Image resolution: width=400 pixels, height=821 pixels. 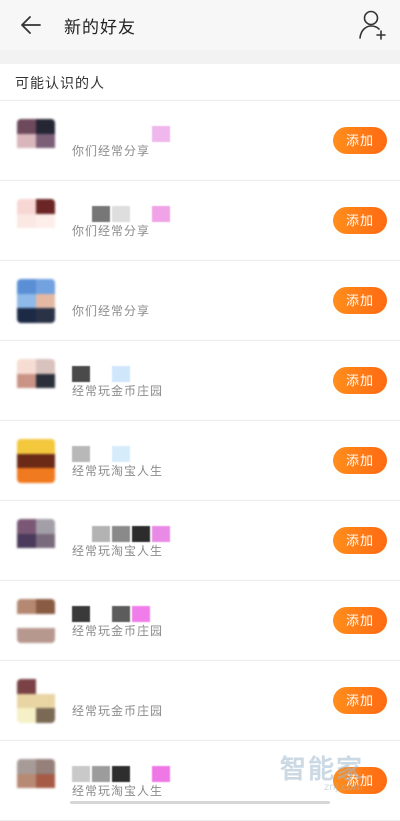 I want to click on home-indicator, so click(x=200, y=802).